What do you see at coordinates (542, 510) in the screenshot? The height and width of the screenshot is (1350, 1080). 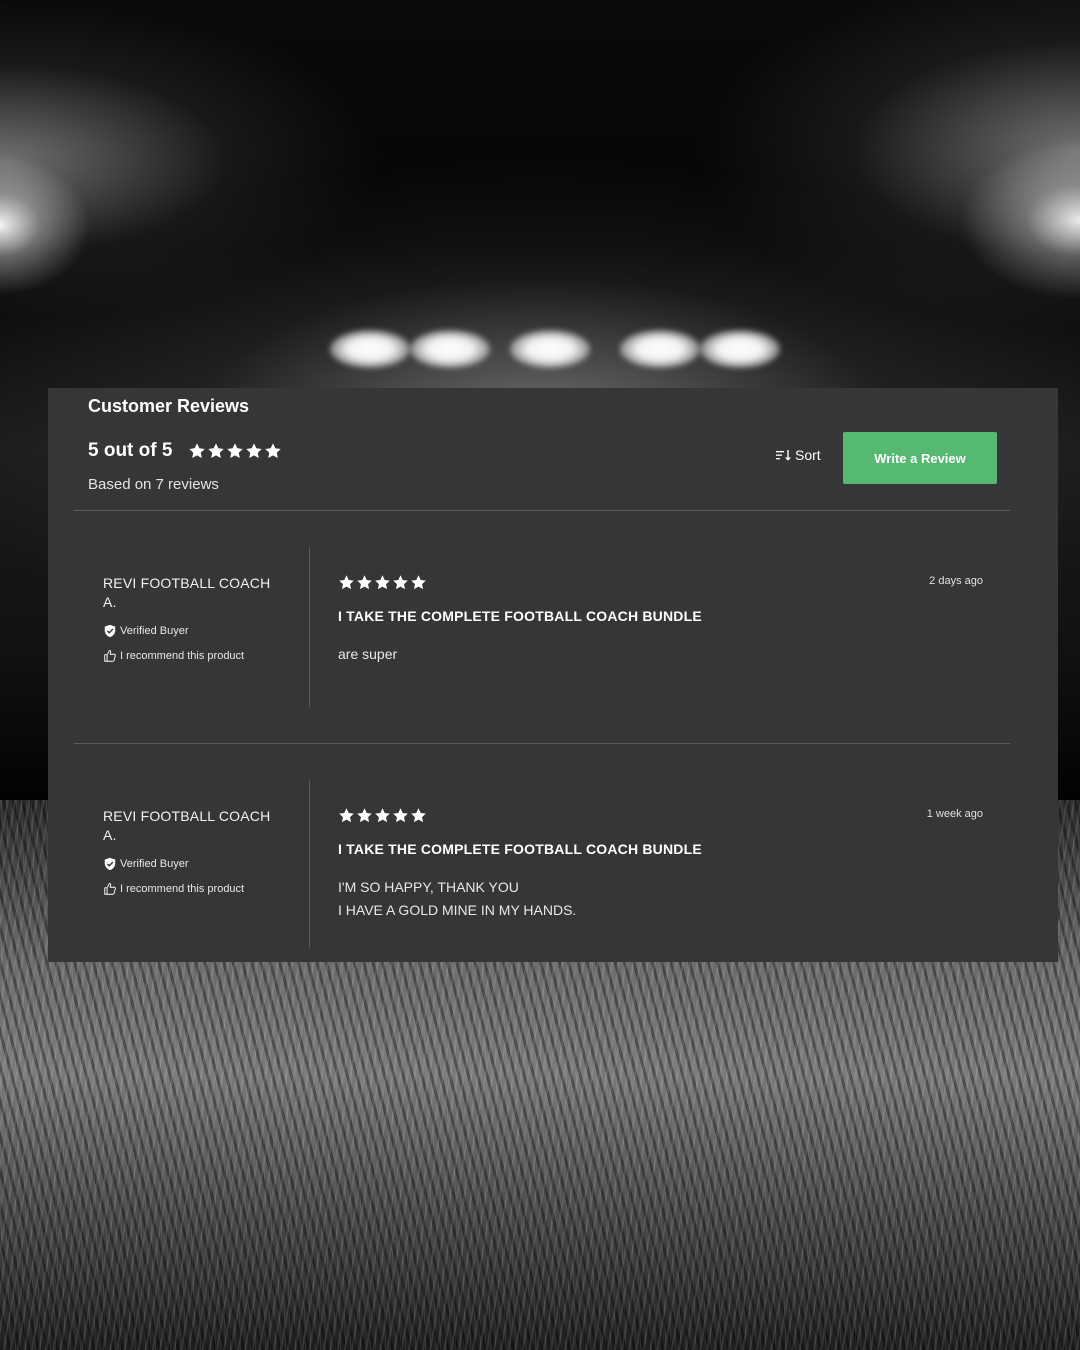 I see `header-divider` at bounding box center [542, 510].